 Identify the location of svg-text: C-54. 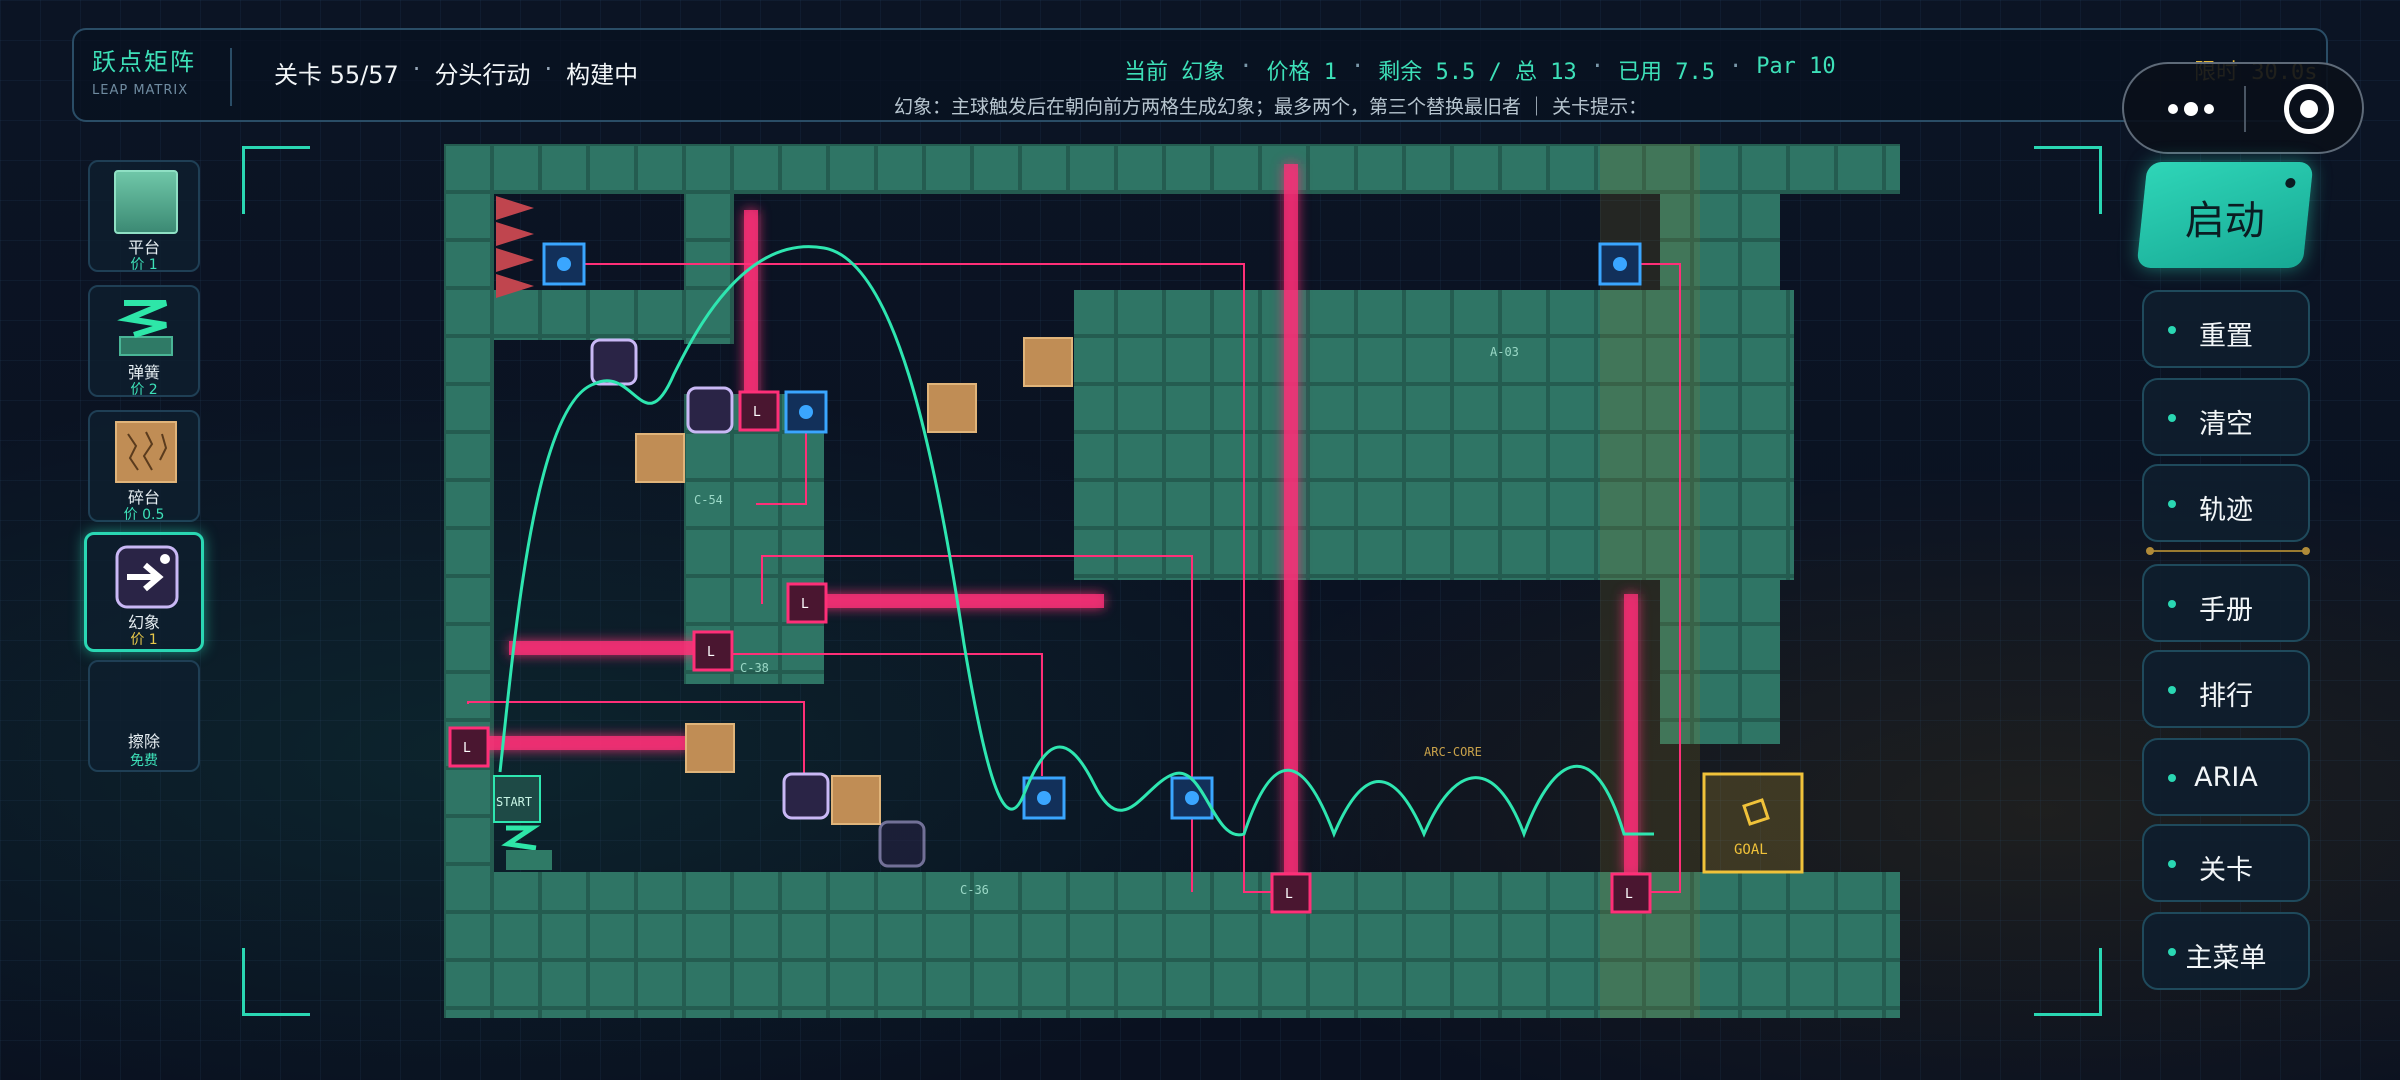
(708, 500).